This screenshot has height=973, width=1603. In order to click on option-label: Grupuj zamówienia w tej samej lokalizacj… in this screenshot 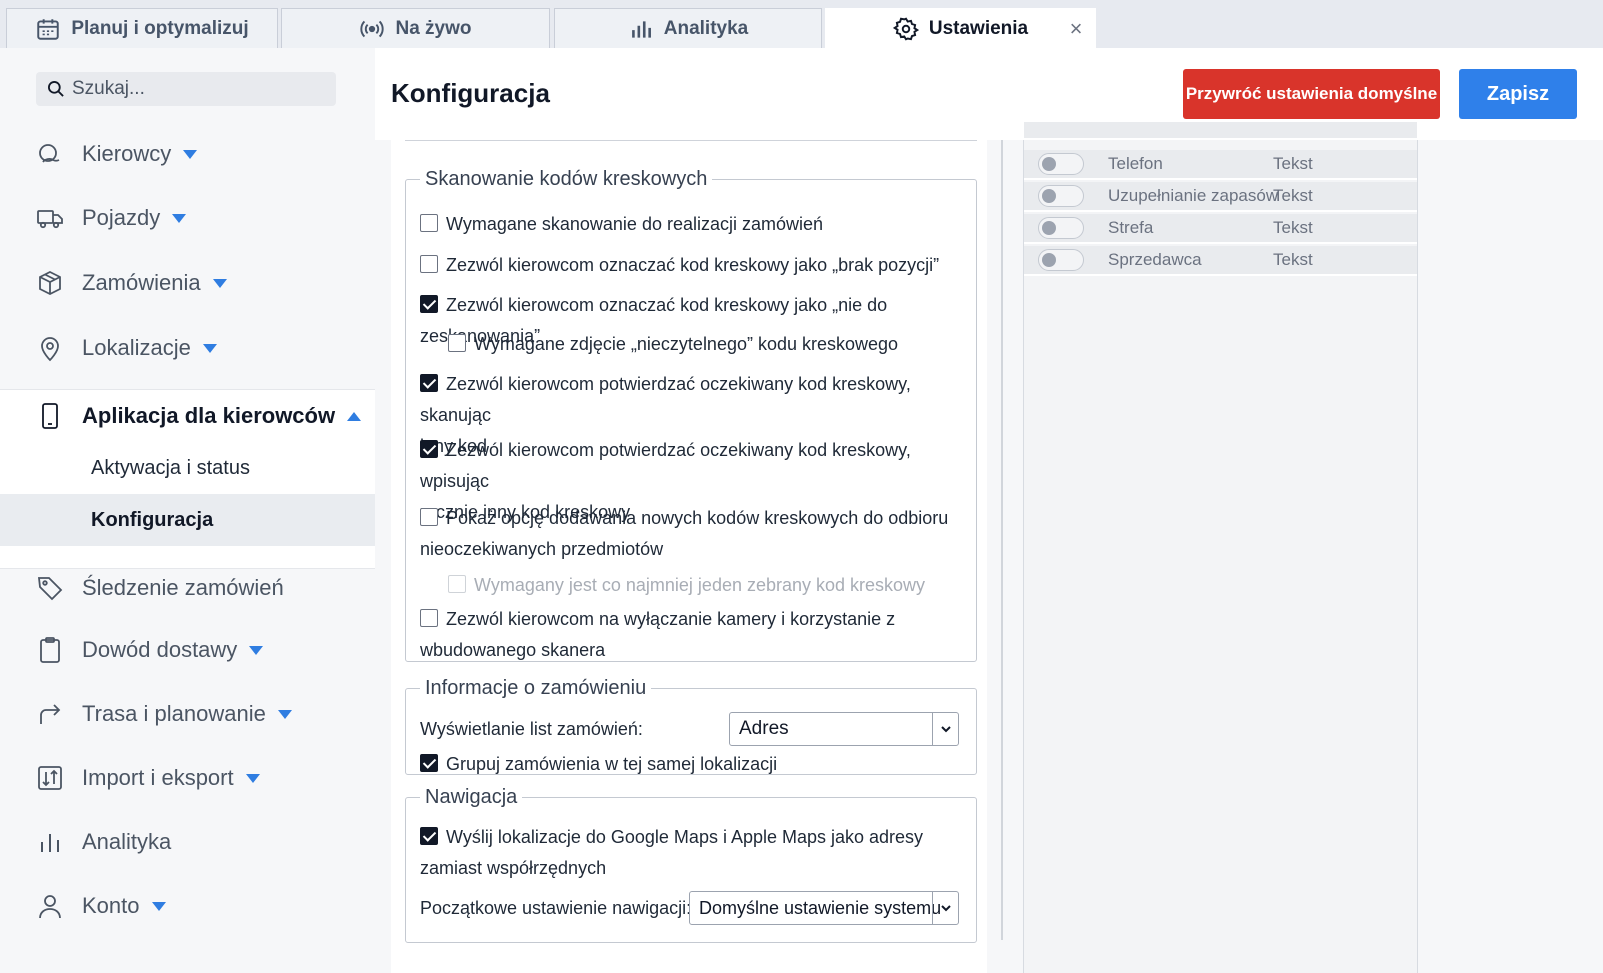, I will do `click(612, 764)`.